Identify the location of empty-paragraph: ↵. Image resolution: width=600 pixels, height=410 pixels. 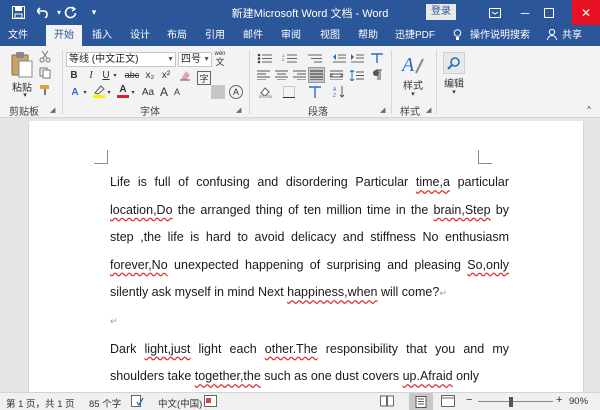
(309, 322).